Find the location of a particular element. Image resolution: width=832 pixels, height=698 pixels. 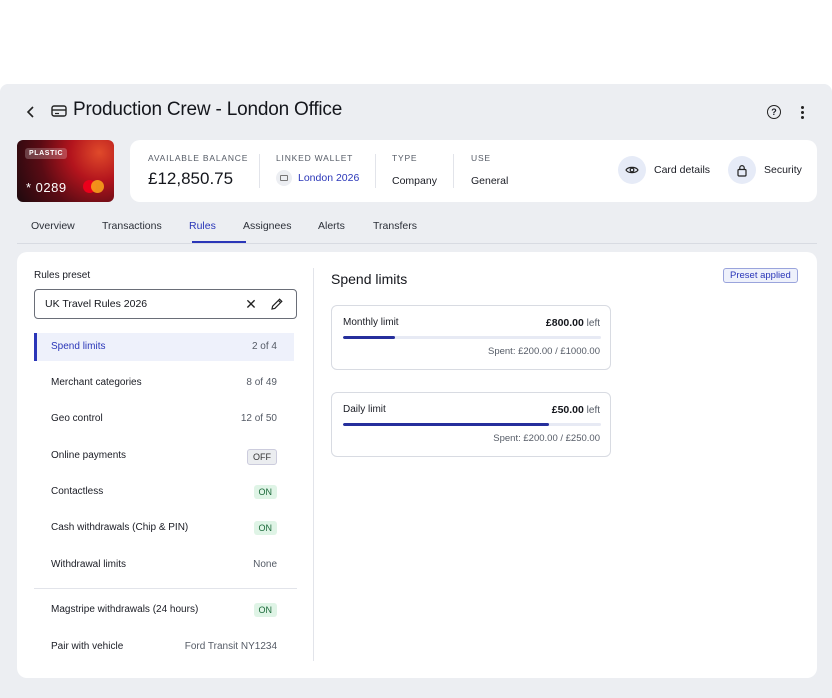

type-label: TYPE is located at coordinates (405, 158).